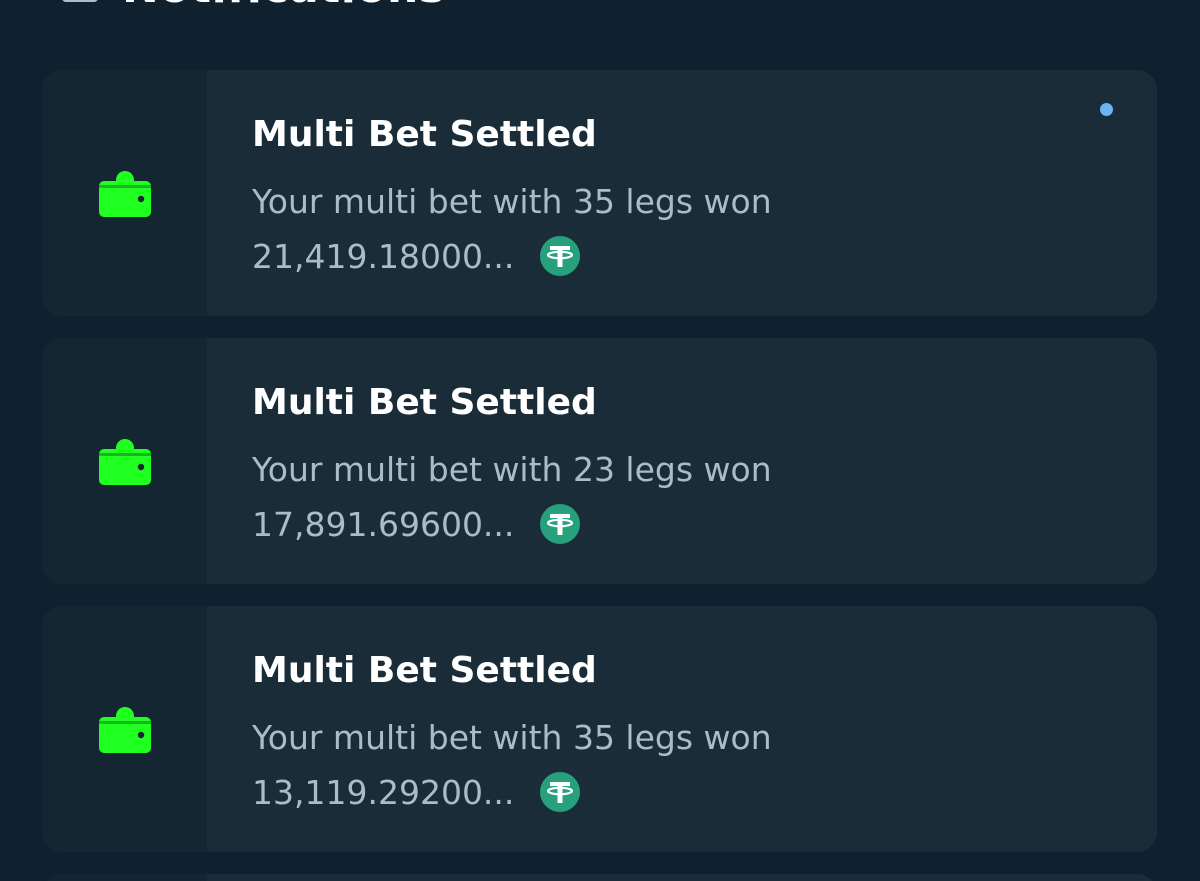  Describe the element at coordinates (1106, 109) in the screenshot. I see `unread-indicator` at that location.